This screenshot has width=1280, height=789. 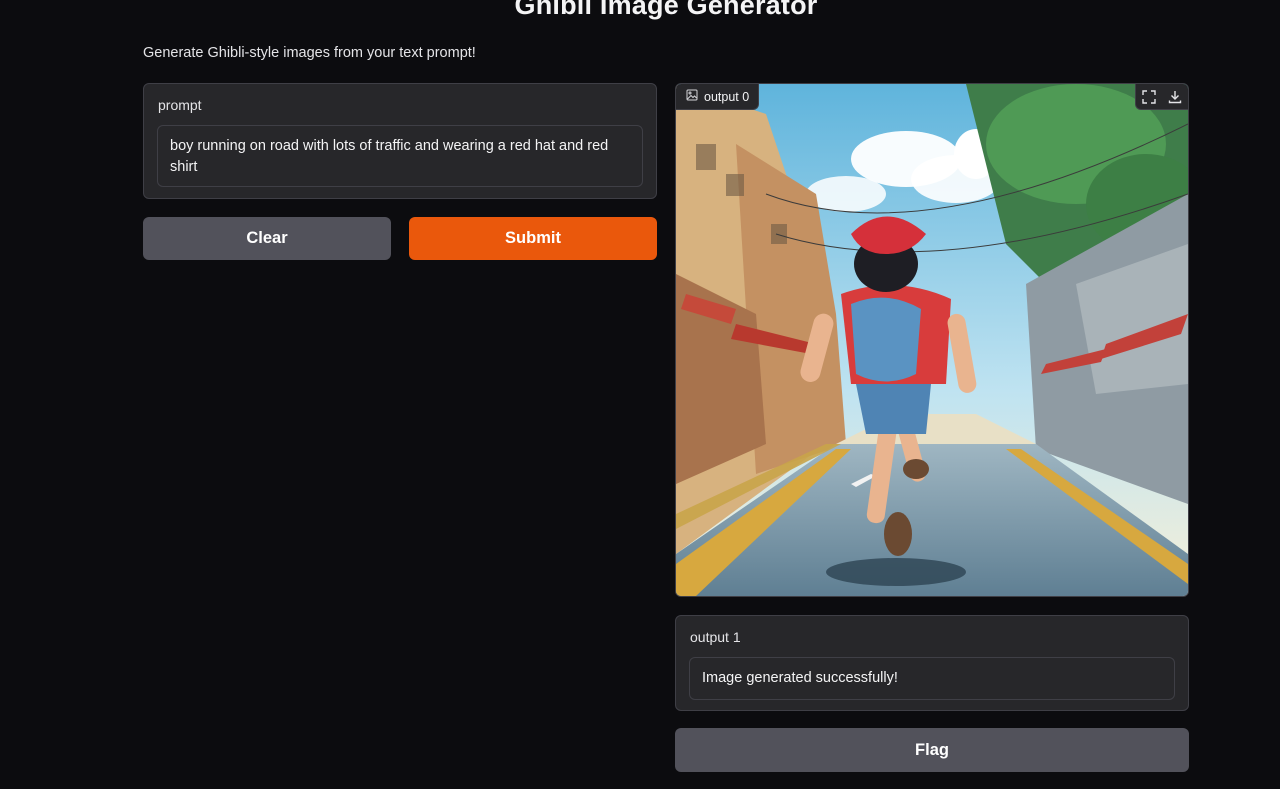 What do you see at coordinates (727, 96) in the screenshot?
I see `output-image-label-text: output 0` at bounding box center [727, 96].